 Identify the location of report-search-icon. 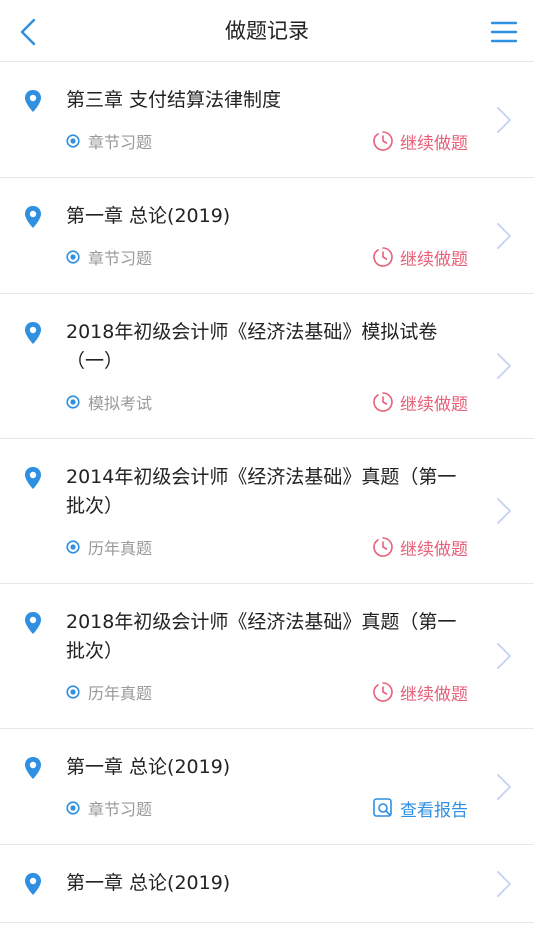
(382, 807).